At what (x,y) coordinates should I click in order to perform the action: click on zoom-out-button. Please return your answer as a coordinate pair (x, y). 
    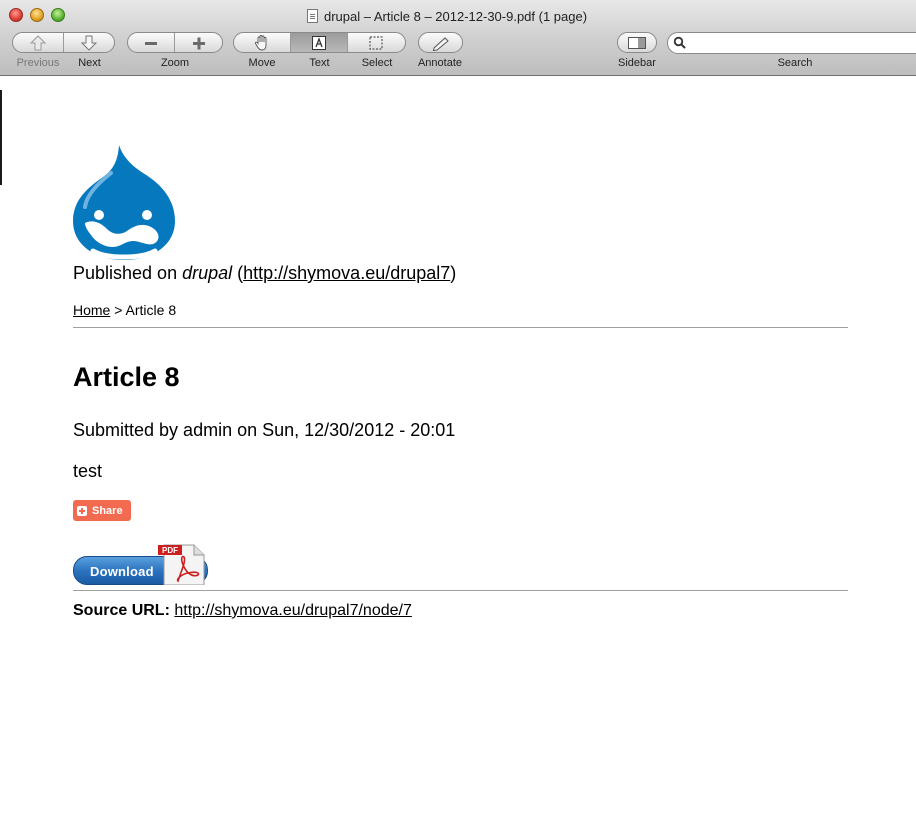
    Looking at the image, I should click on (152, 42).